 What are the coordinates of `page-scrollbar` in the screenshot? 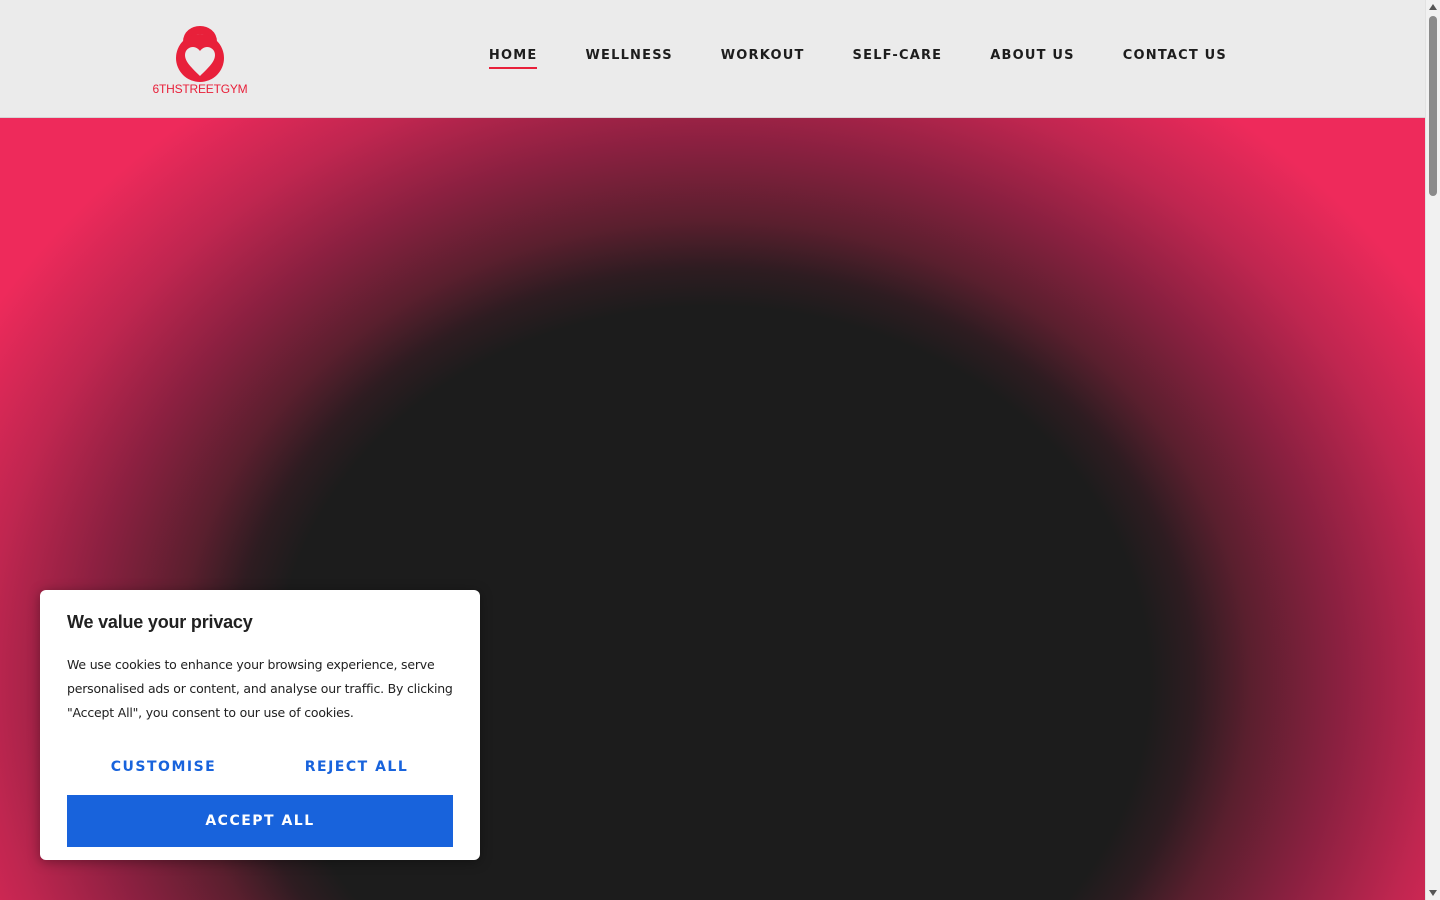 It's located at (1432, 450).